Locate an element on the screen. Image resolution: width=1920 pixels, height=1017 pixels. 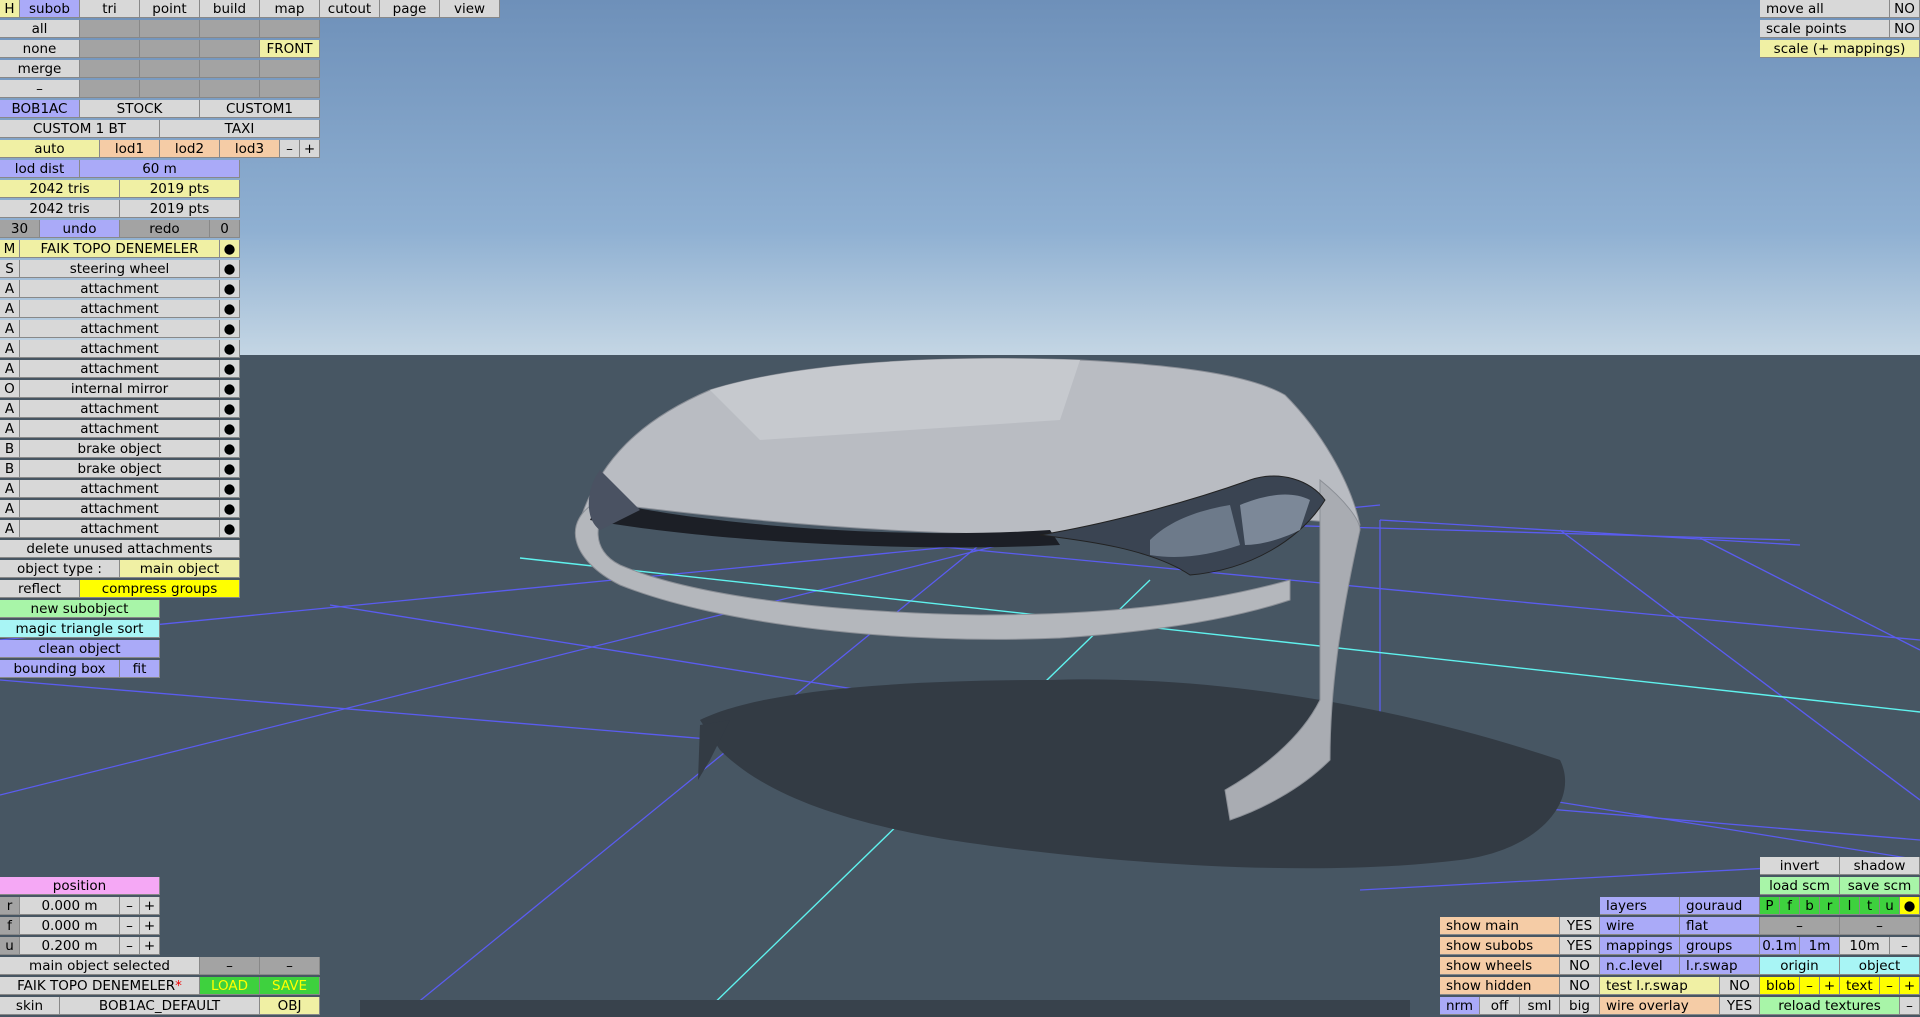
position-f-plus-button: + is located at coordinates (150, 926).